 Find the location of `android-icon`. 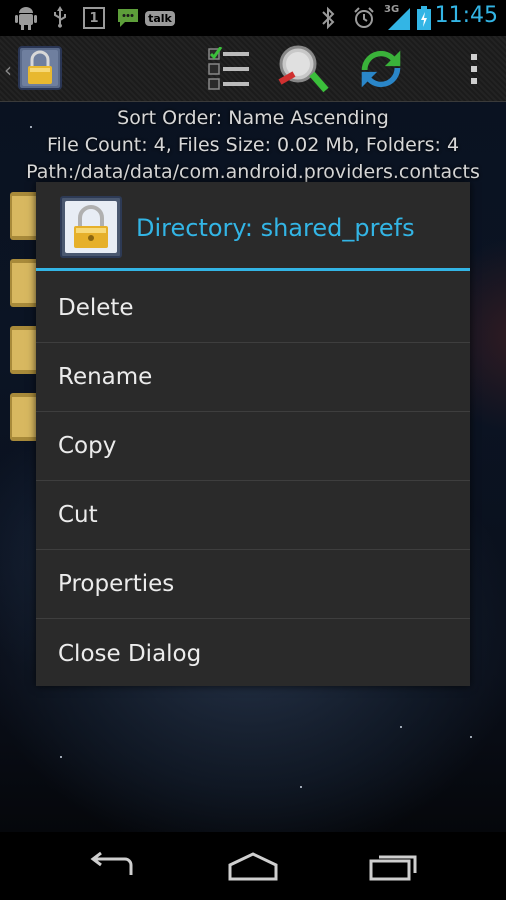

android-icon is located at coordinates (26, 18).